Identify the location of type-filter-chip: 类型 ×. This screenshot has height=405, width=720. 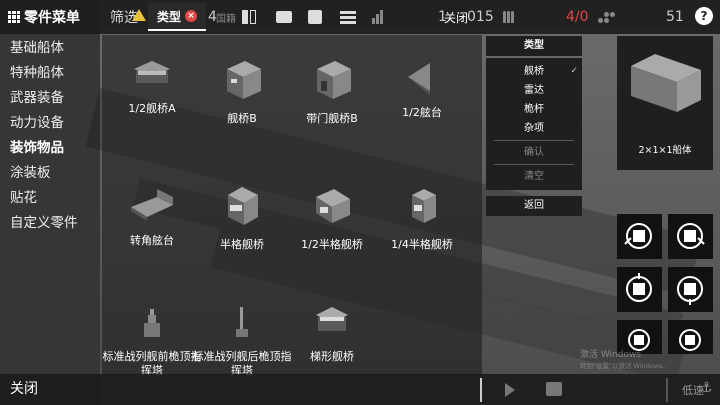
(177, 17).